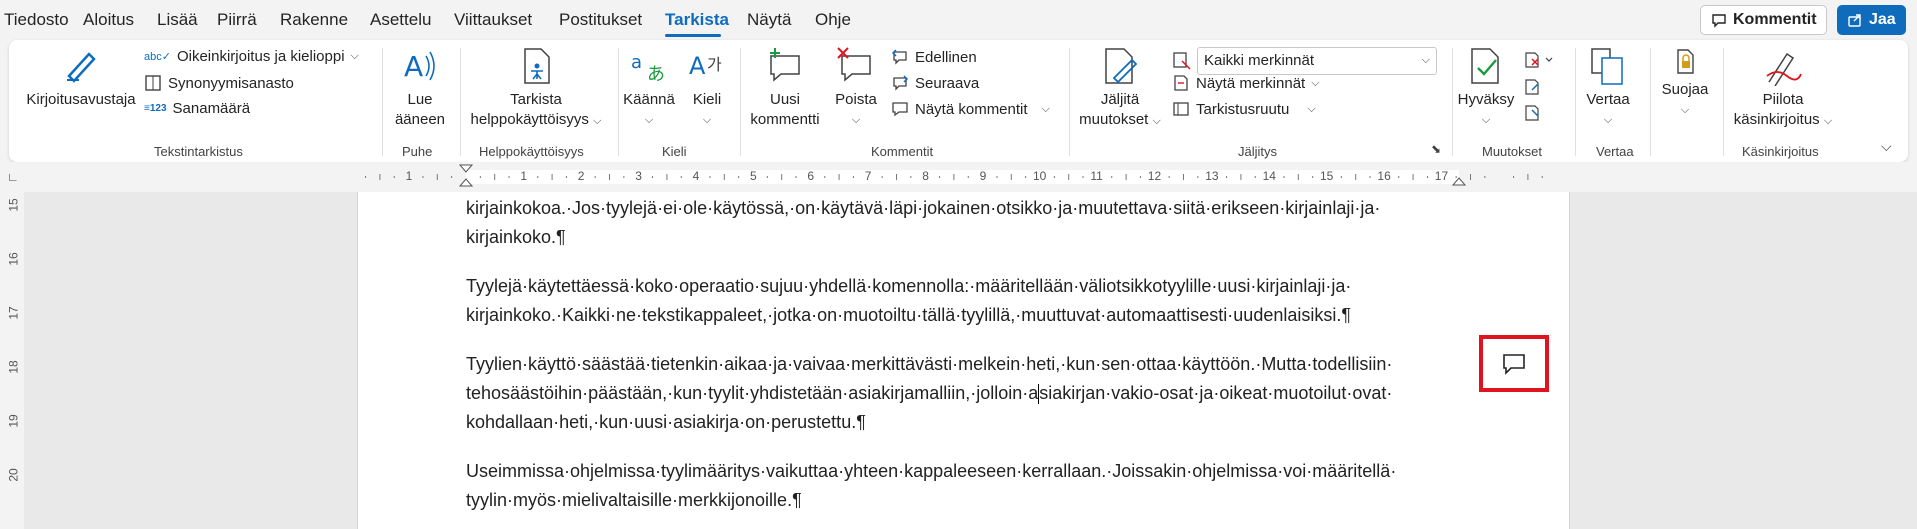 This screenshot has width=1917, height=529. I want to click on tab-design: Rakenne, so click(314, 20).